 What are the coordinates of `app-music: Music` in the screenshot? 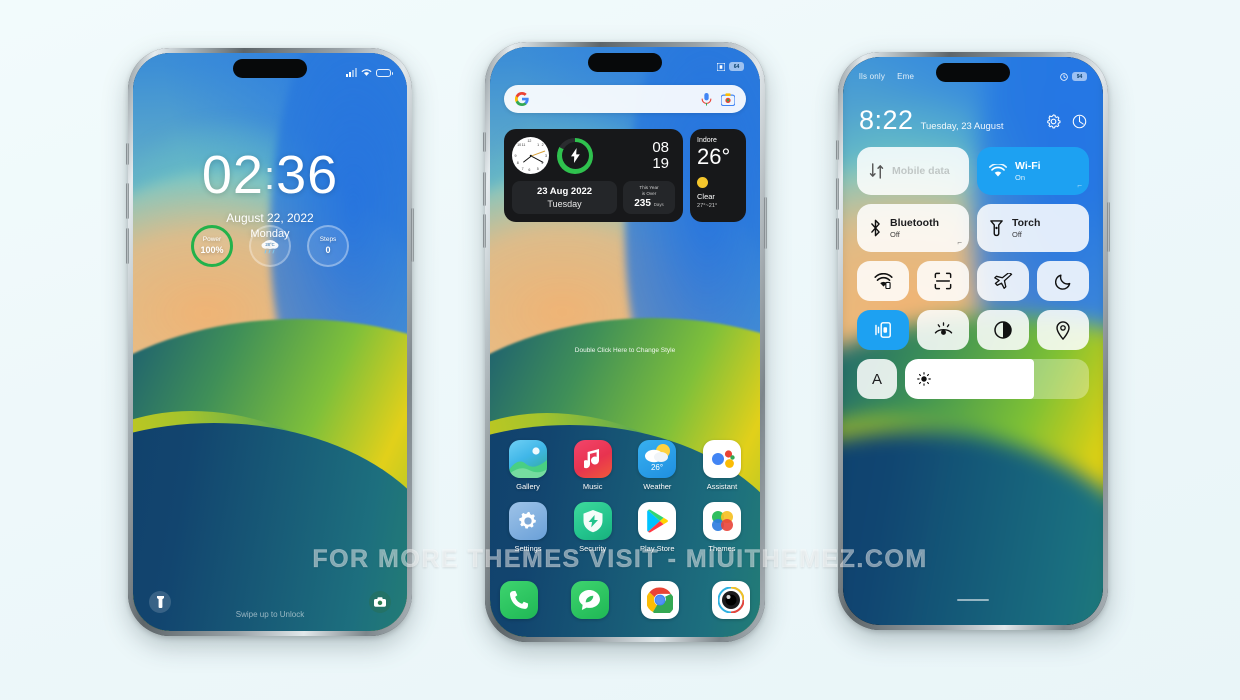 It's located at (593, 465).